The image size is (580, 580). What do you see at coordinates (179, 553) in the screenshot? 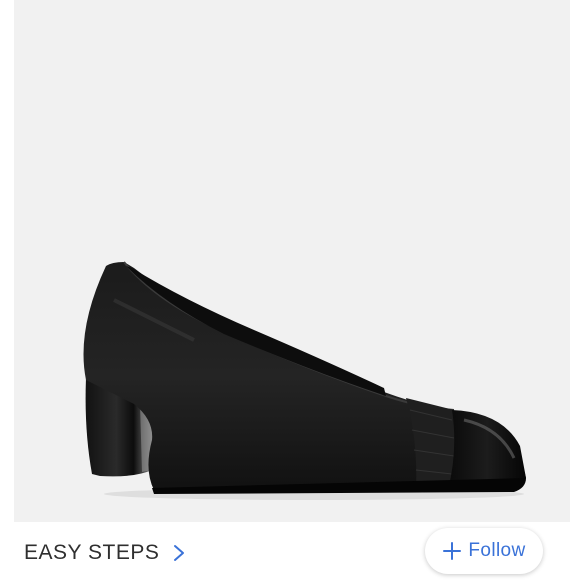
I see `chevron-right-icon` at bounding box center [179, 553].